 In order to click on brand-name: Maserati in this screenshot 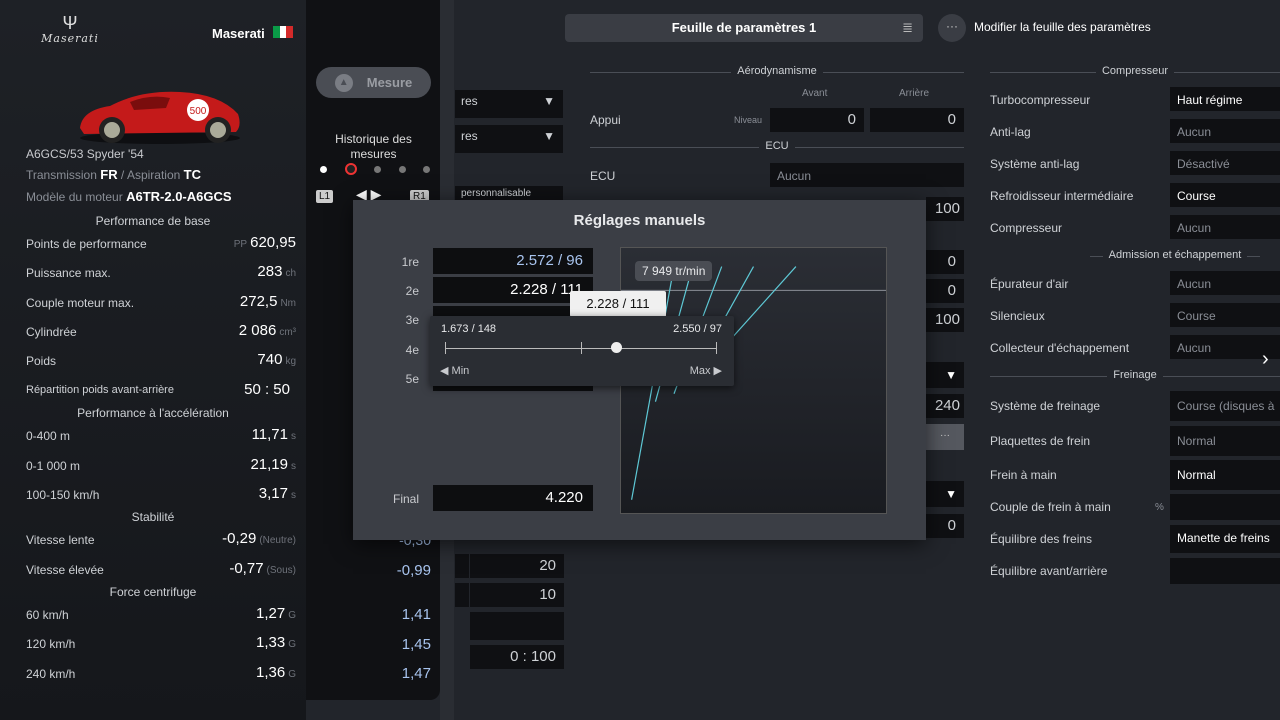, I will do `click(238, 33)`.